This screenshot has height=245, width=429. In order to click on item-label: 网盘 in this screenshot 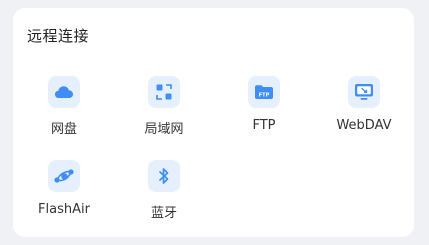, I will do `click(63, 129)`.